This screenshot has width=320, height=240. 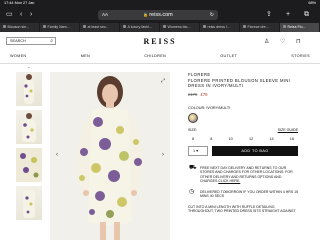 What do you see at coordinates (18, 58) in the screenshot?
I see `nav-women: WOMEN` at bounding box center [18, 58].